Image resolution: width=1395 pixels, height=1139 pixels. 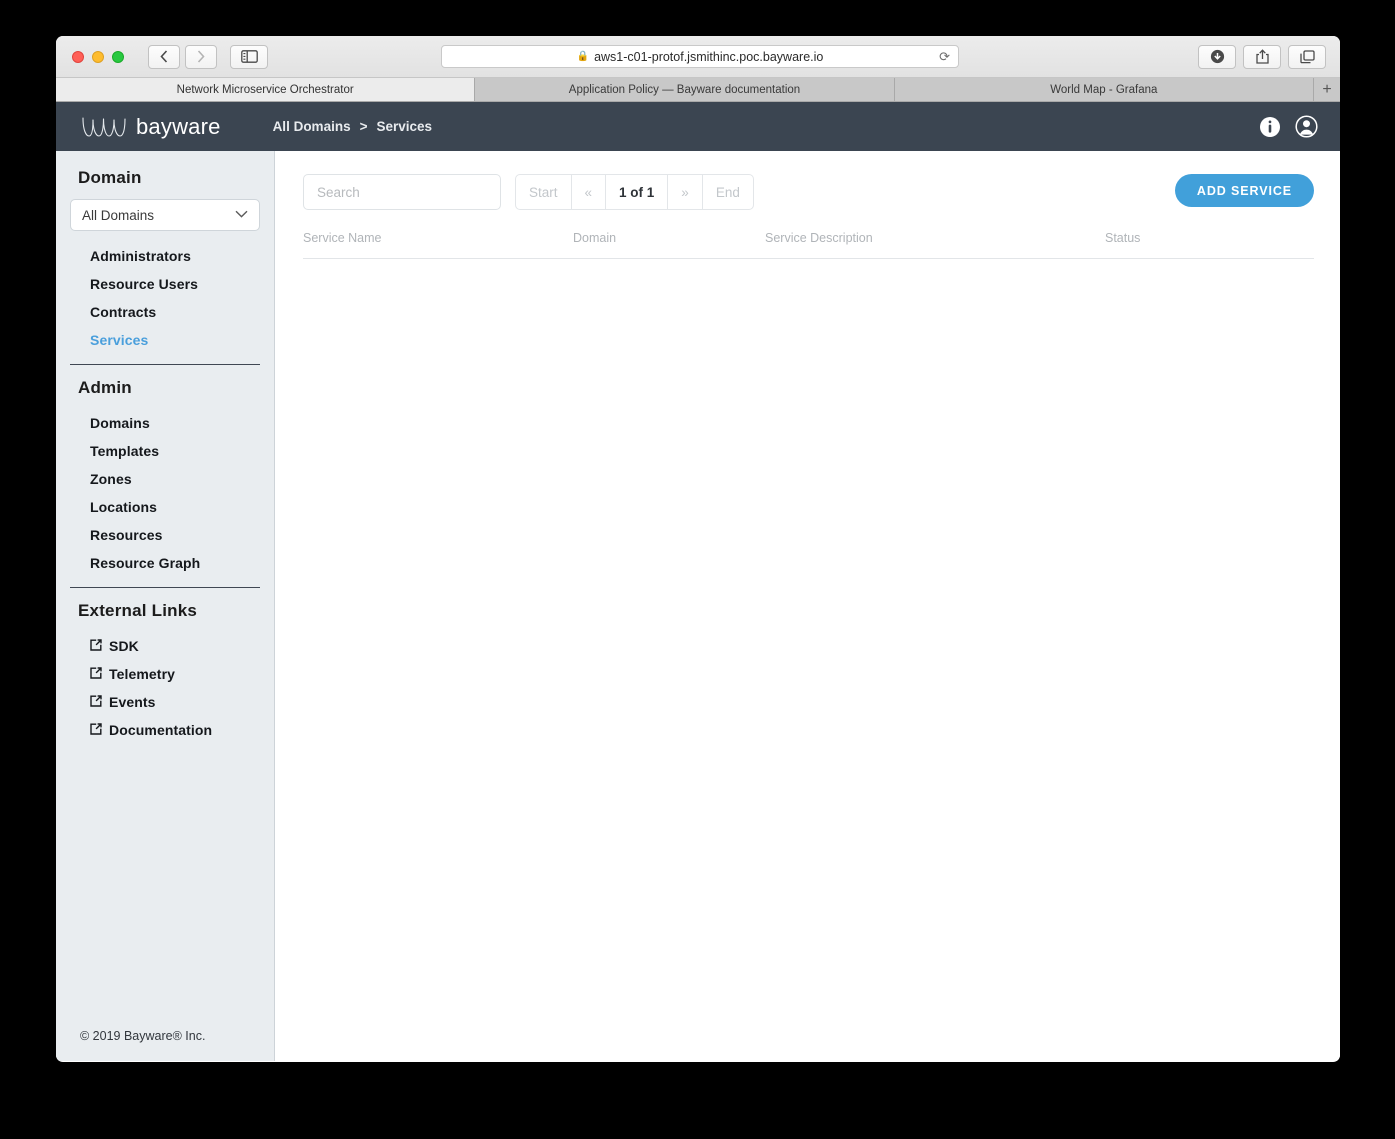 What do you see at coordinates (119, 340) in the screenshot?
I see `sidebar-item-label: Services` at bounding box center [119, 340].